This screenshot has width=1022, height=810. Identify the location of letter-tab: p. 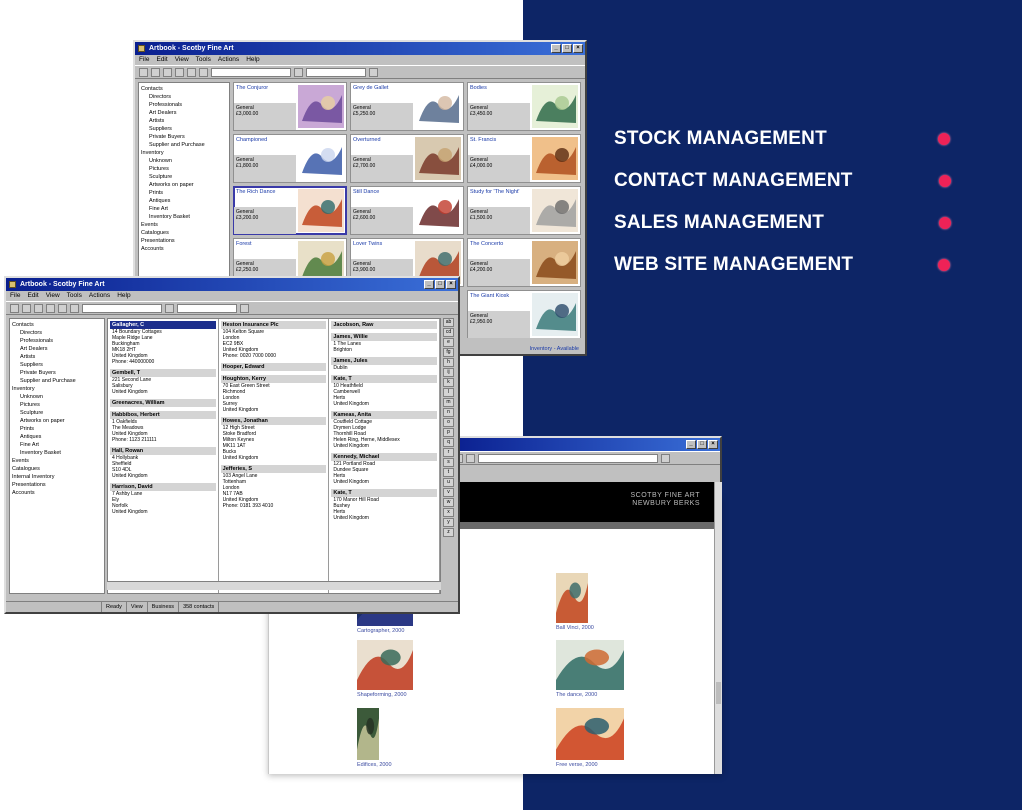
(448, 432).